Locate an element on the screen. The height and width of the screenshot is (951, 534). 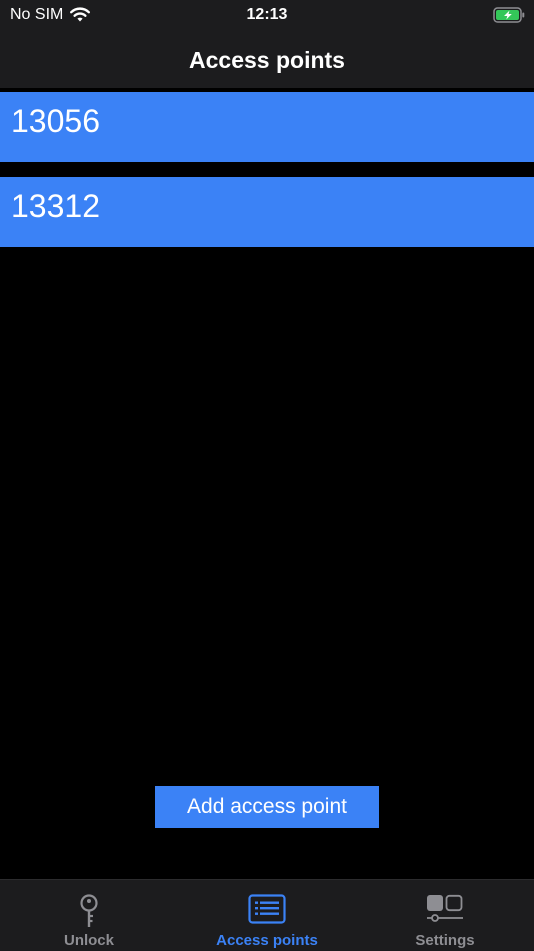
add-access-point-button: Add access point is located at coordinates (267, 807).